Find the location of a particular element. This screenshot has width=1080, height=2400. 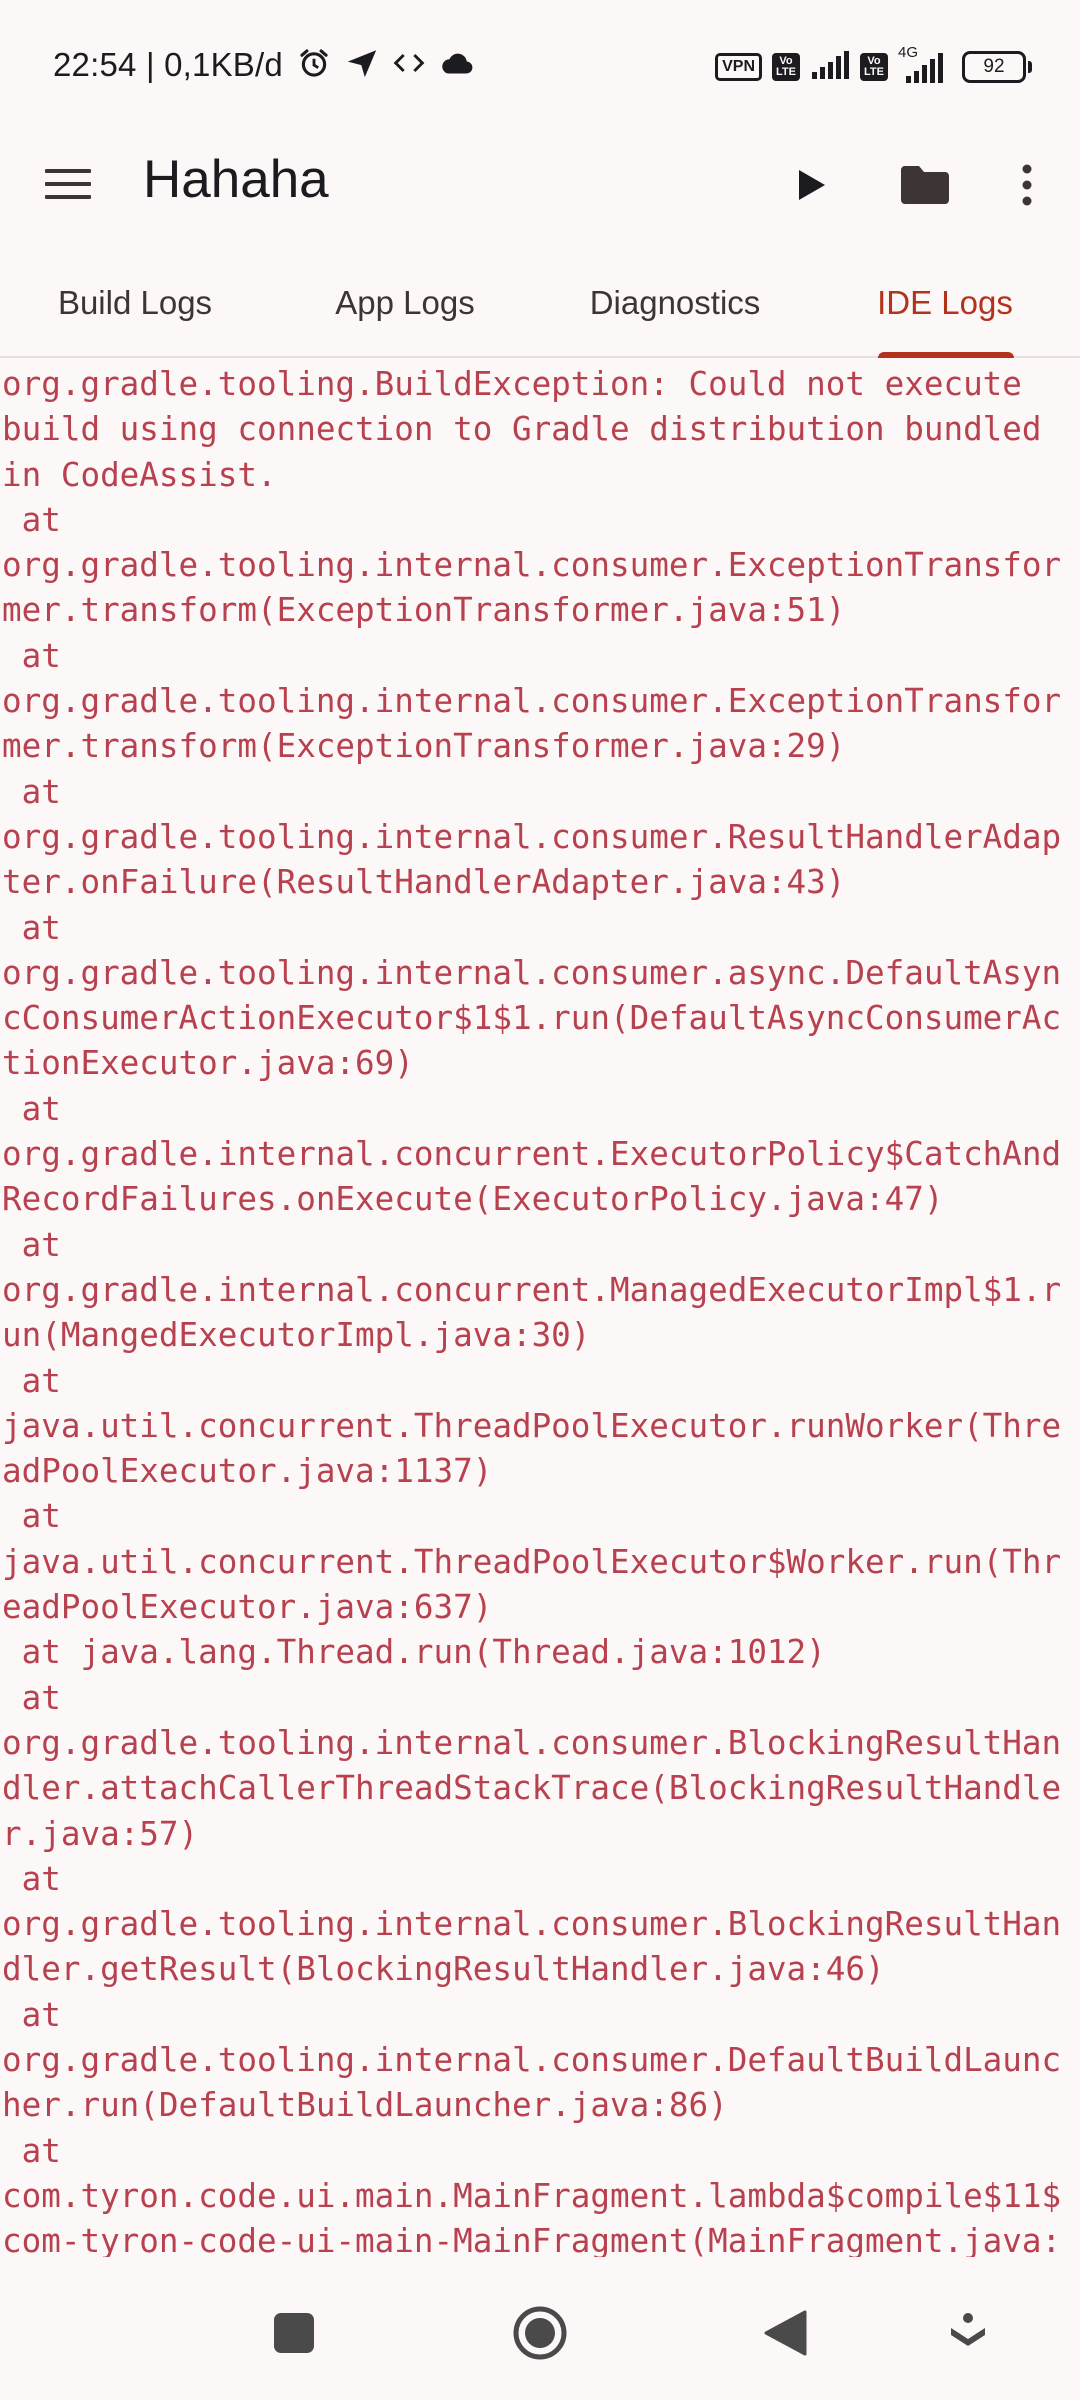

status-left: 22:54 | 0,1KB/d is located at coordinates (264, 65).